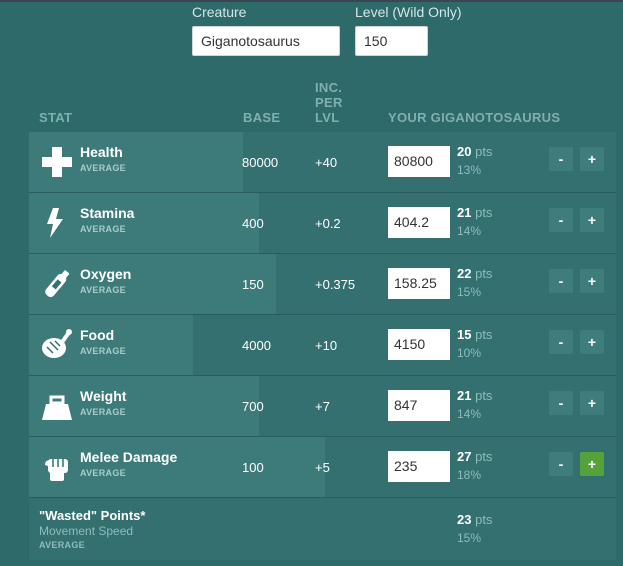  I want to click on stat-row-weight: Weight AVERAGE 700 +7 847 21 pts 14% - +, so click(322, 406).